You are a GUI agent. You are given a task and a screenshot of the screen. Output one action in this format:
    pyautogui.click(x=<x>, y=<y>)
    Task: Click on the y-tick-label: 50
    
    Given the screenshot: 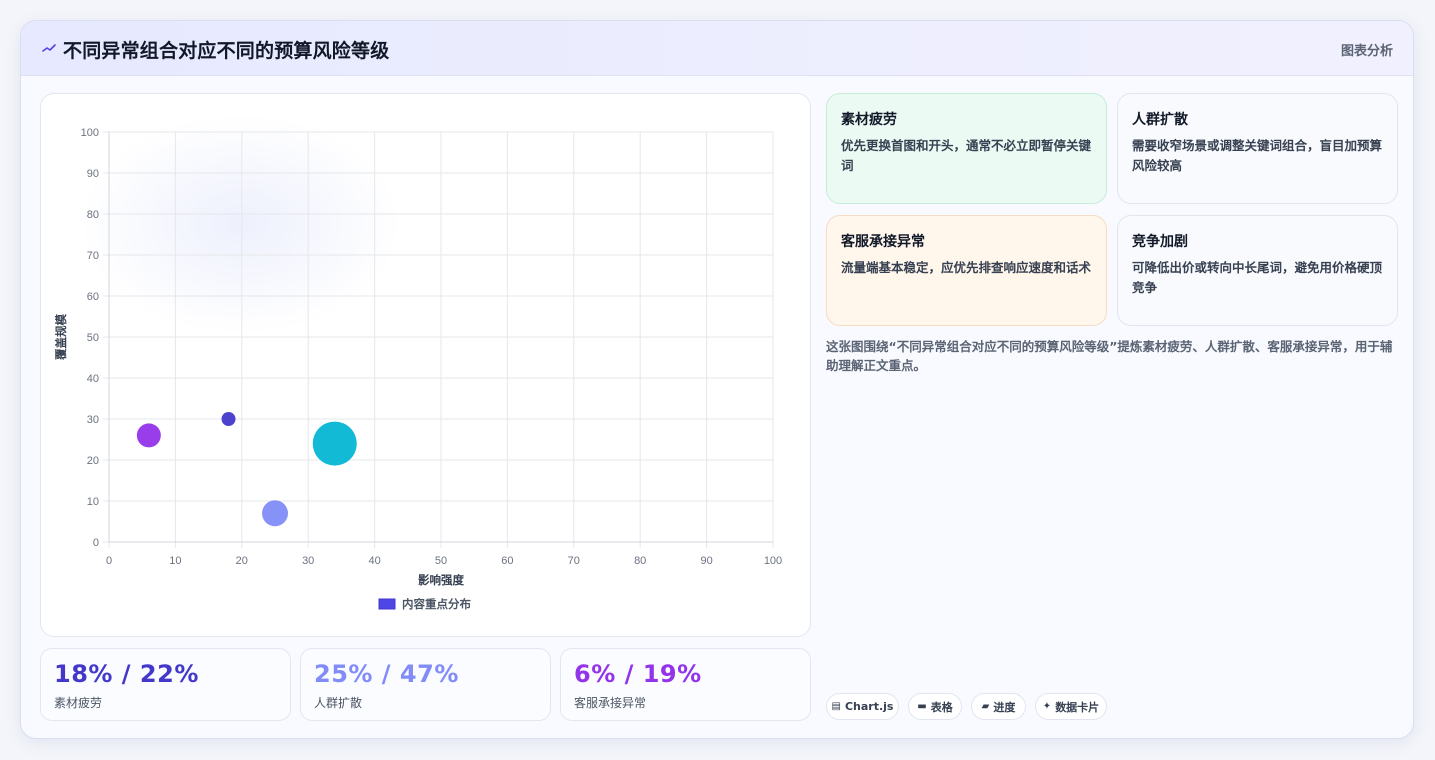 What is the action you would take?
    pyautogui.click(x=93, y=338)
    